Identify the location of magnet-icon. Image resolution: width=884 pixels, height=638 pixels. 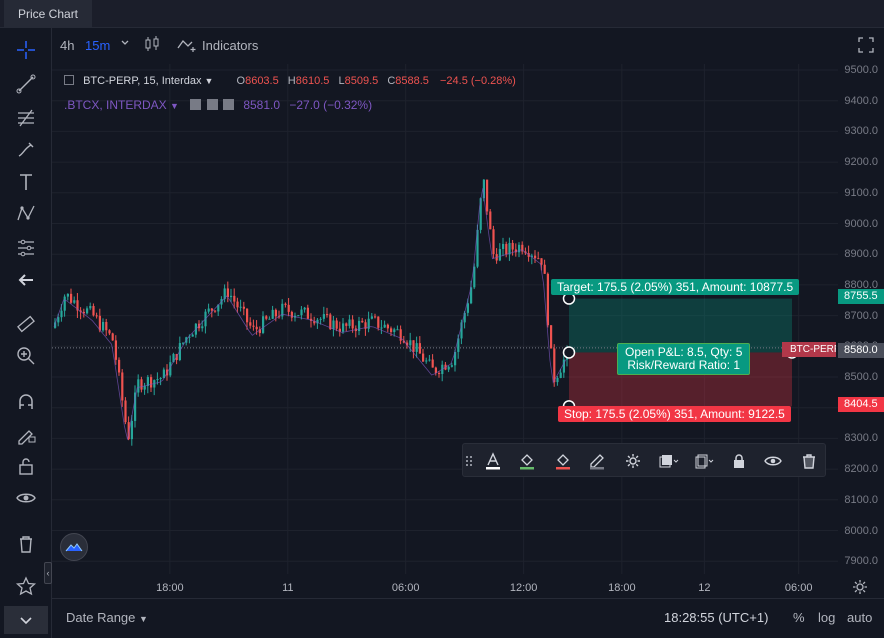
(26, 402).